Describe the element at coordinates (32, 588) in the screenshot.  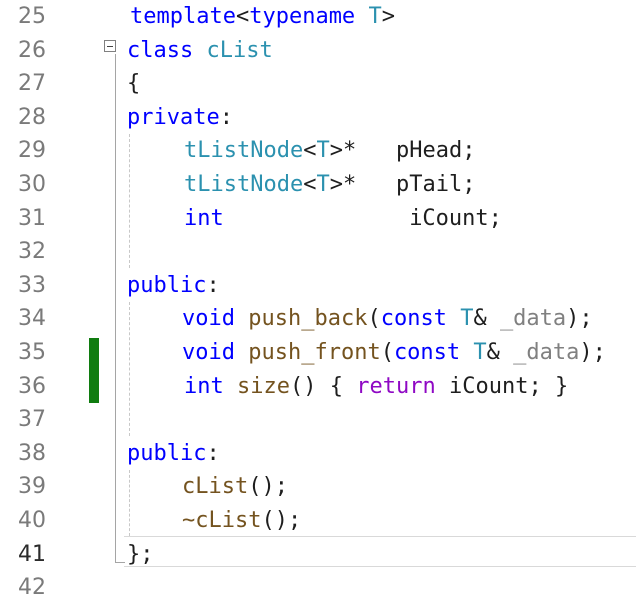
I see `line-number: 42` at that location.